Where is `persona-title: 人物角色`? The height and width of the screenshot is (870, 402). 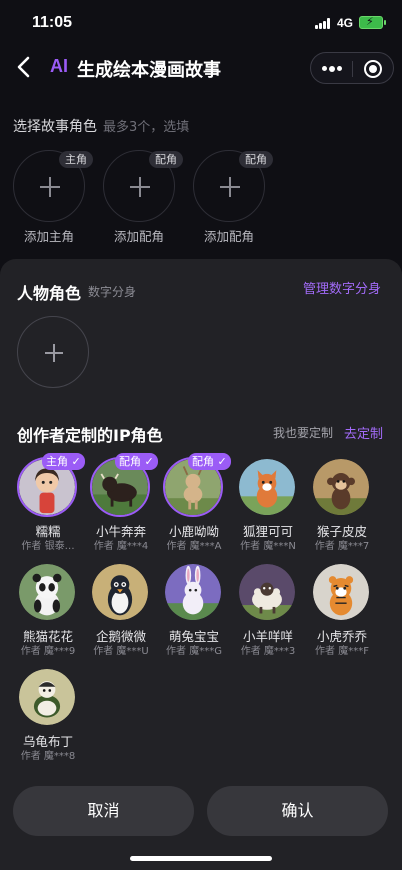 persona-title: 人物角色 is located at coordinates (49, 293).